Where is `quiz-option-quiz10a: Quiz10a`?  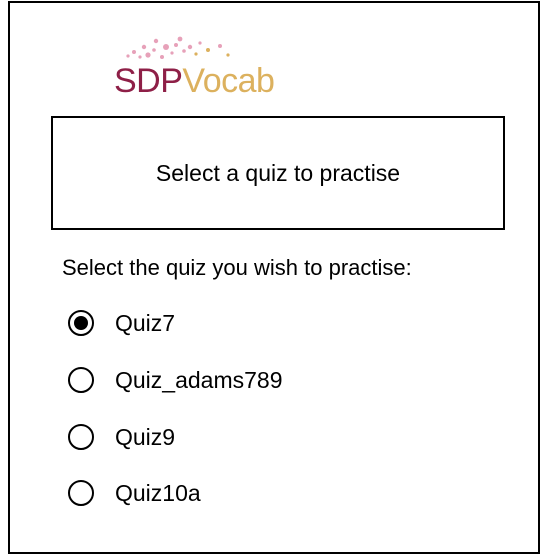
quiz-option-quiz10a: Quiz10a is located at coordinates (134, 493).